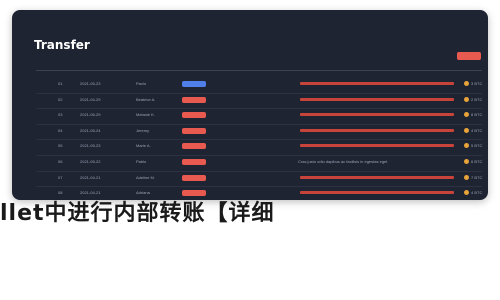 This screenshot has height=300, width=500. Describe the element at coordinates (143, 193) in the screenshot. I see `row-party: Adriana` at that location.